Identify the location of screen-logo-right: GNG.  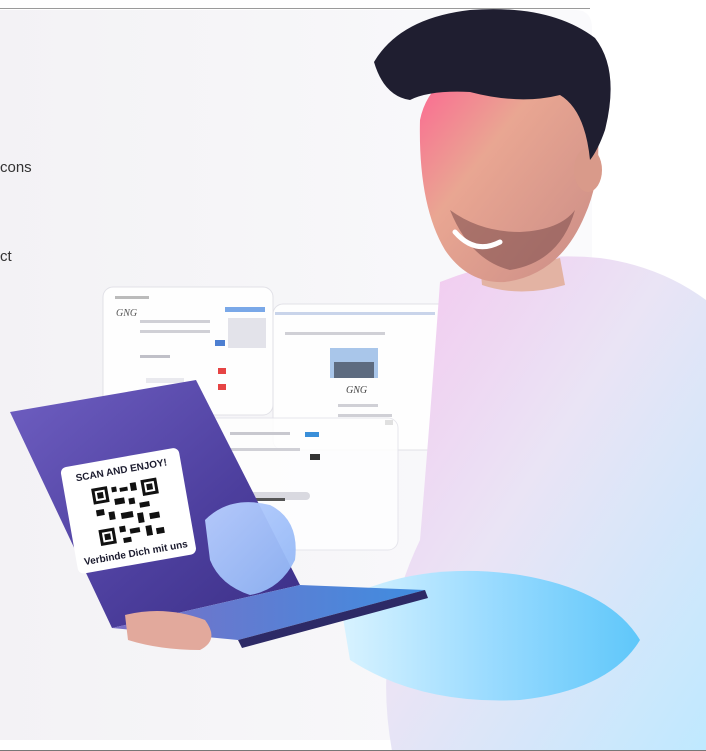
(356, 390).